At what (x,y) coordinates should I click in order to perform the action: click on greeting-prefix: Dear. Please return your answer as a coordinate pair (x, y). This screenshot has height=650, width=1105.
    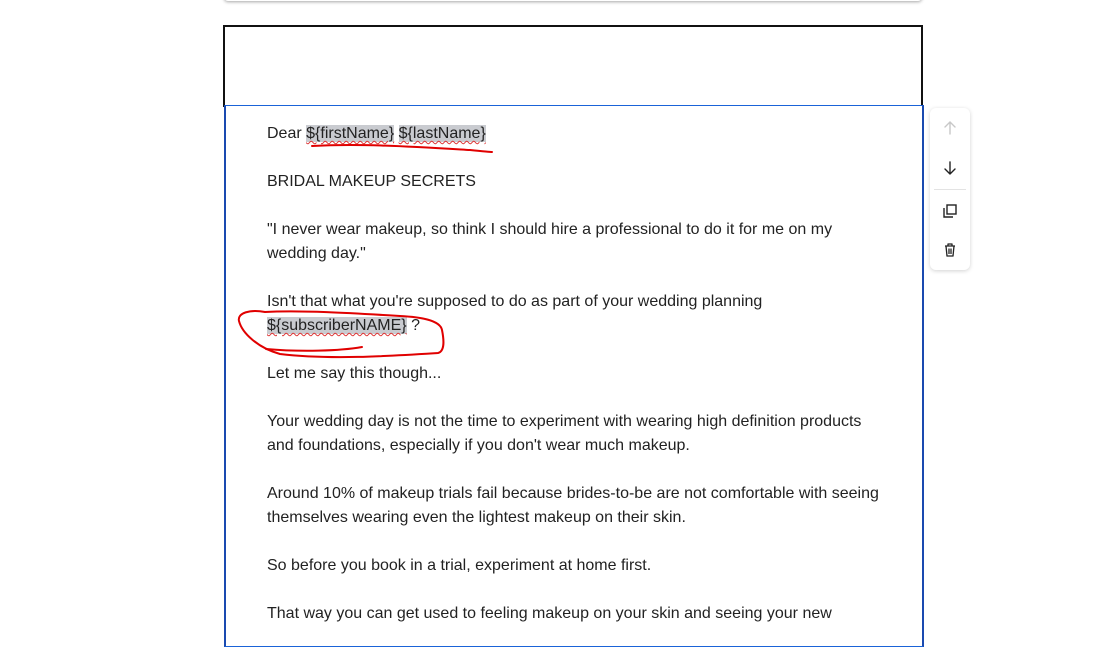
    Looking at the image, I should click on (287, 133).